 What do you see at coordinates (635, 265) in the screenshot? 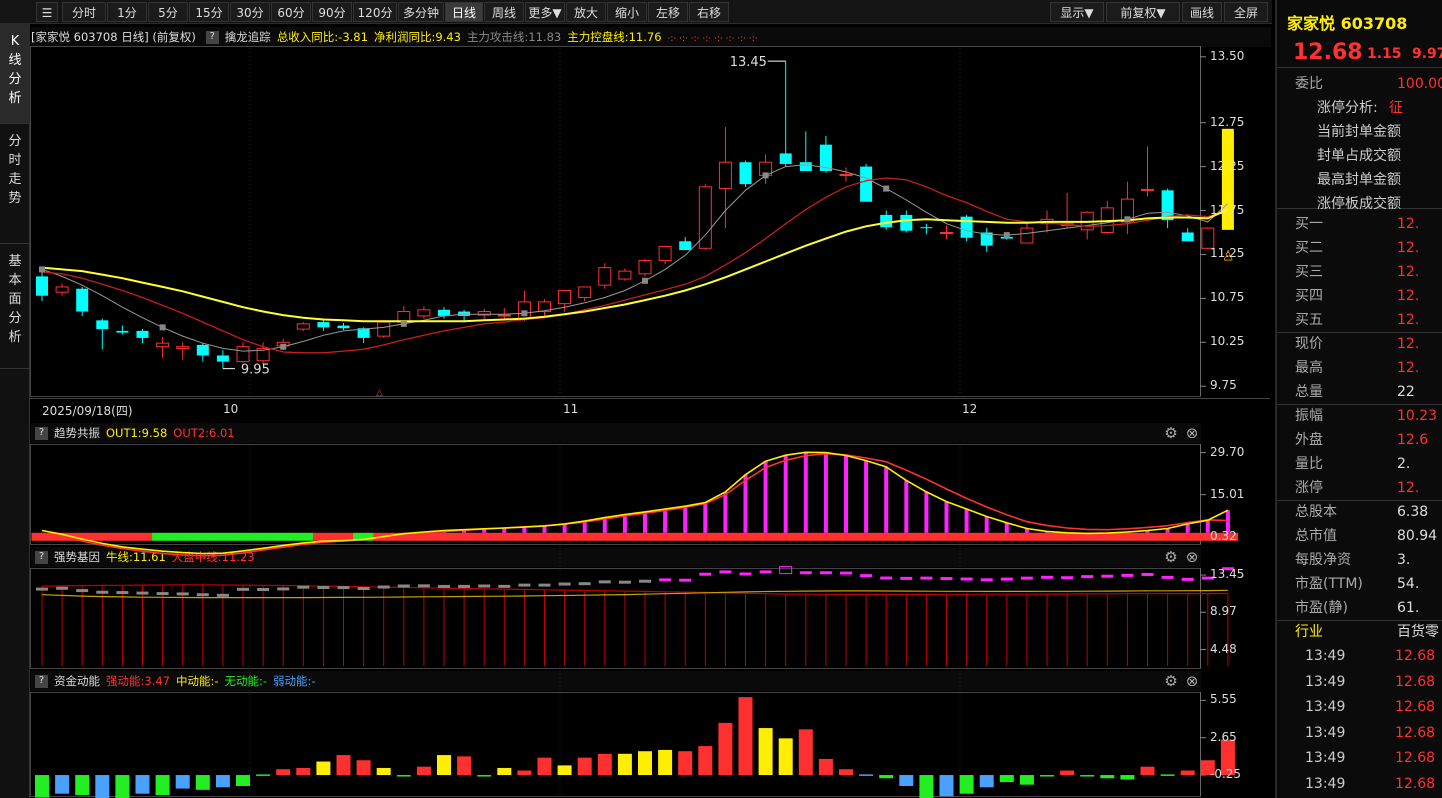
I see `ma-slow-line` at bounding box center [635, 265].